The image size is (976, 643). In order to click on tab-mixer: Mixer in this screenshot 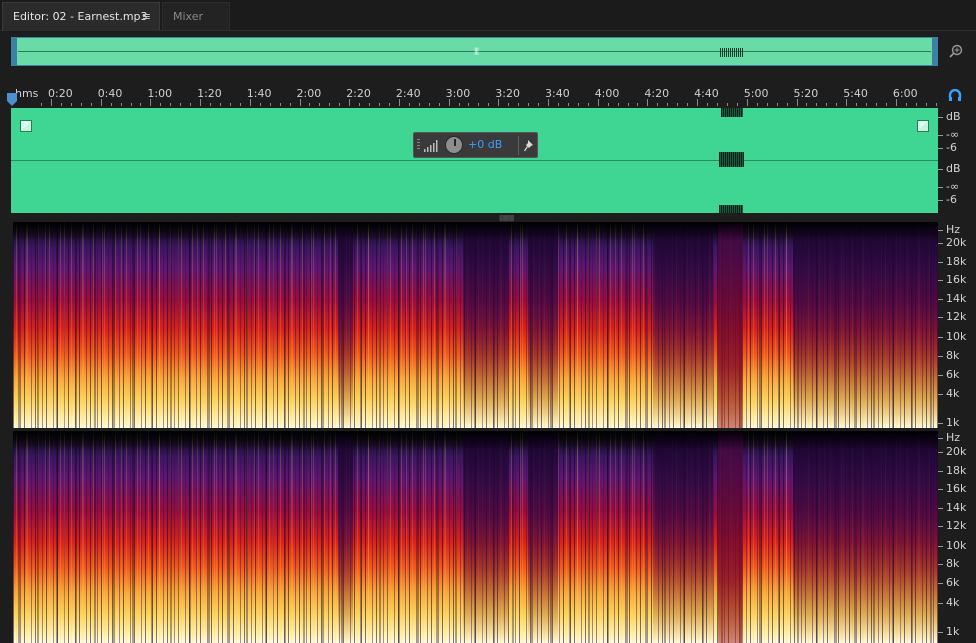, I will do `click(196, 16)`.